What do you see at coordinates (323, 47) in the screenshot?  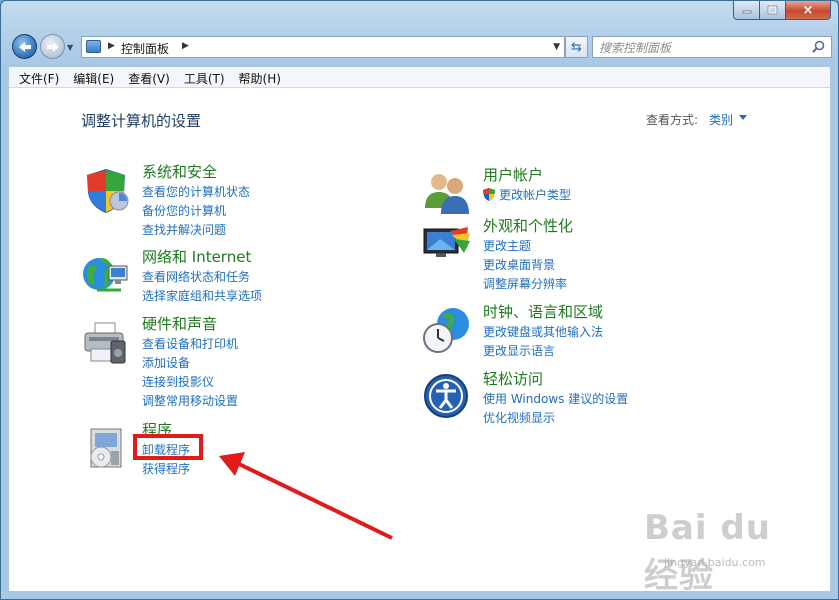 I see `address-bar: ▶ 控制面板 ▶ ▼` at bounding box center [323, 47].